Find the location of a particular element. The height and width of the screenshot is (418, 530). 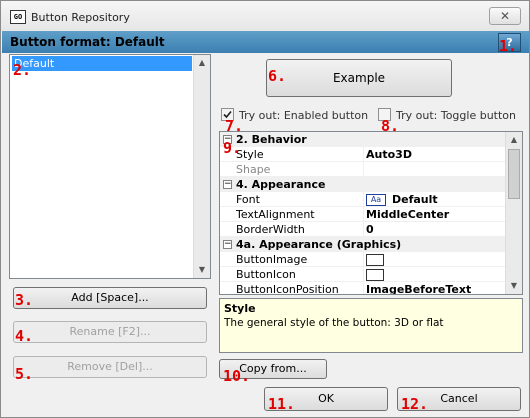

property-row: Font Aa Default is located at coordinates (364, 199).